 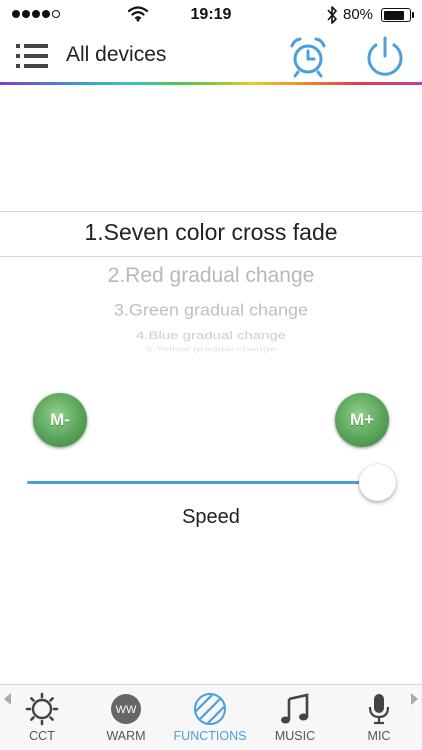 I want to click on ww-icon-text: WW, so click(x=126, y=710).